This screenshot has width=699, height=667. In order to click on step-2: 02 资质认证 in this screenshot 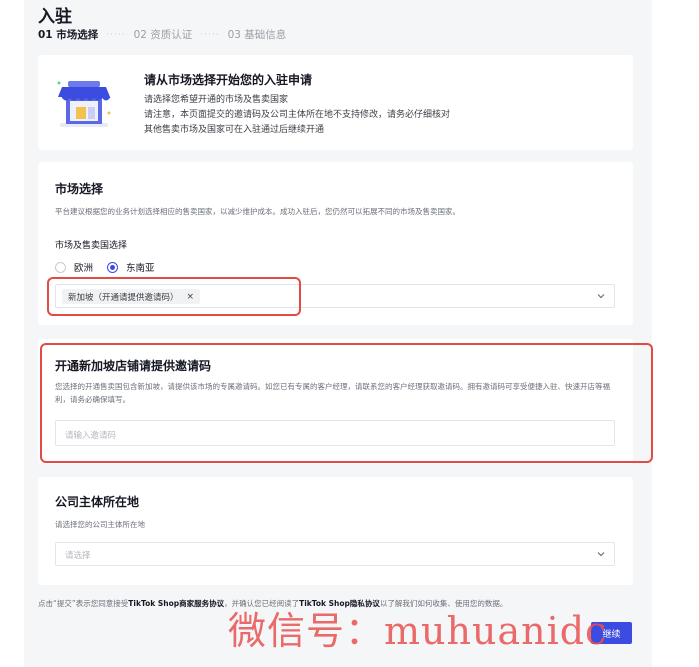, I will do `click(163, 35)`.